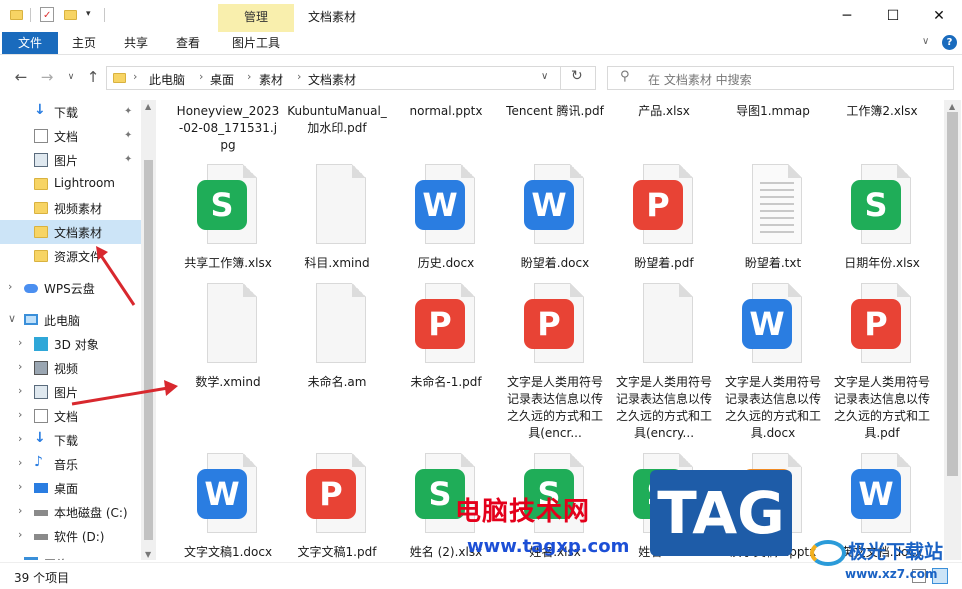  I want to click on aurora-logo-icon, so click(828, 553).